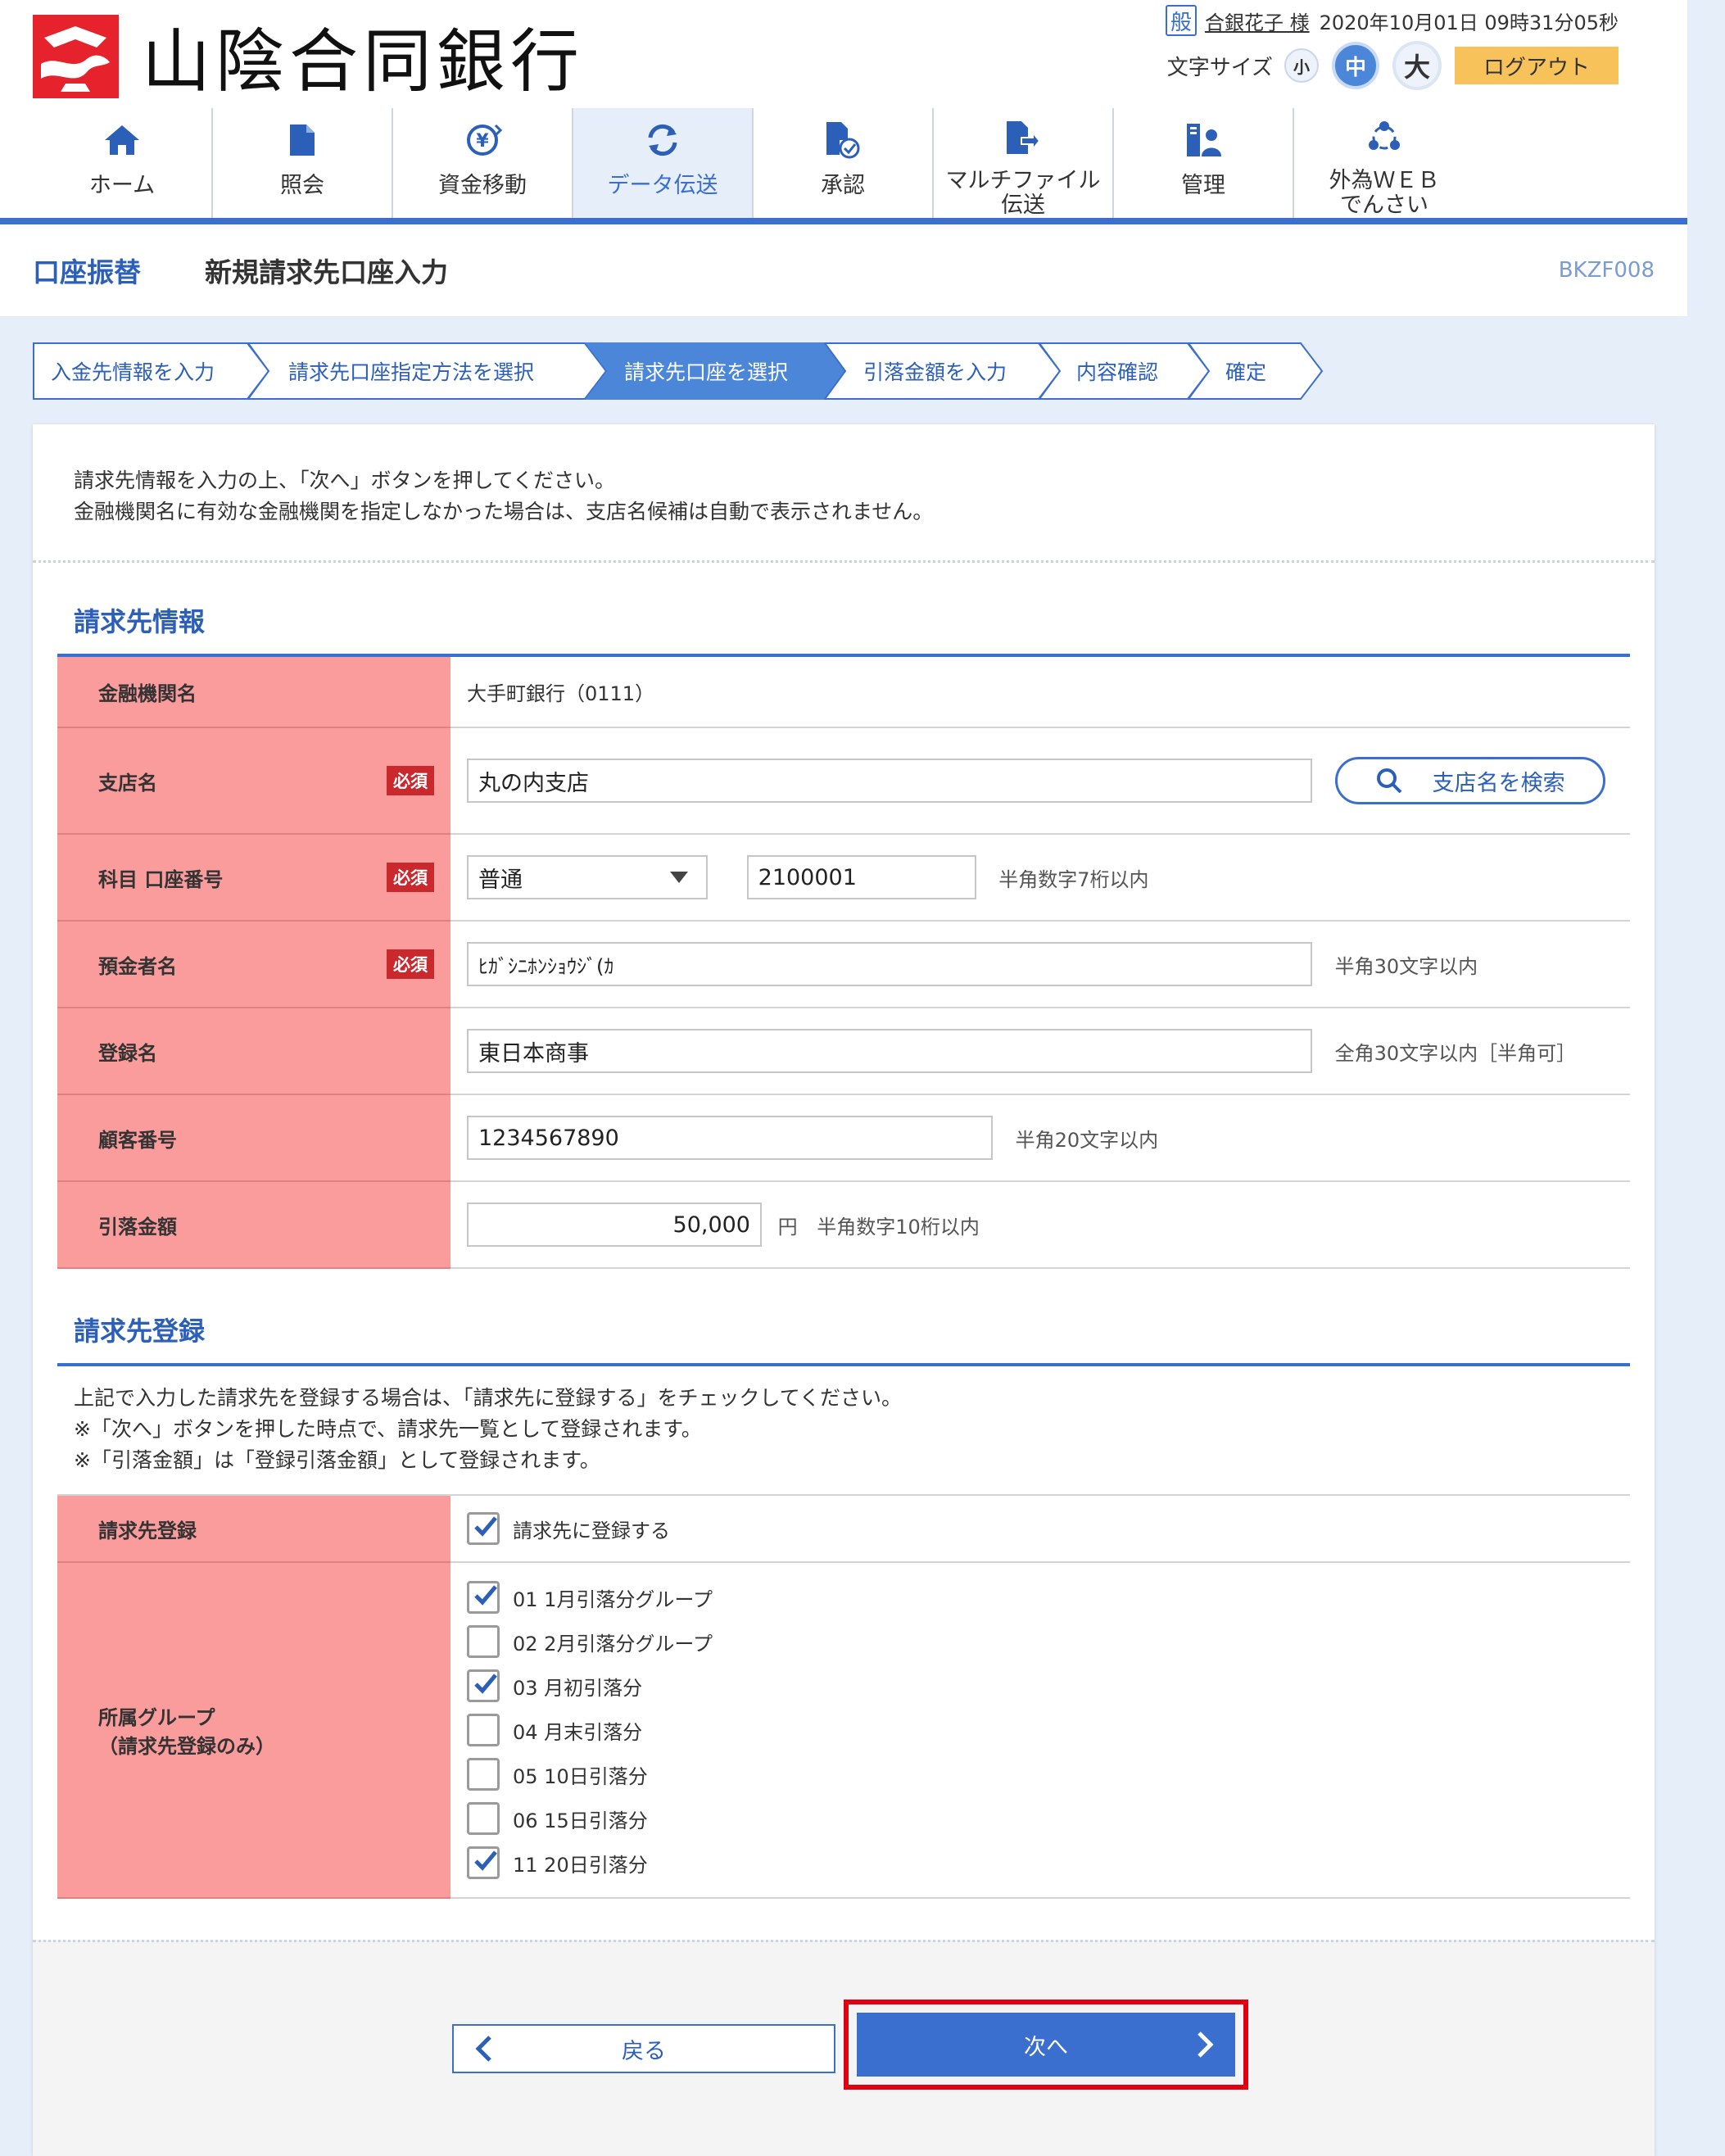 The image size is (1725, 2156). What do you see at coordinates (122, 185) in the screenshot?
I see `nav-label: ホーム` at bounding box center [122, 185].